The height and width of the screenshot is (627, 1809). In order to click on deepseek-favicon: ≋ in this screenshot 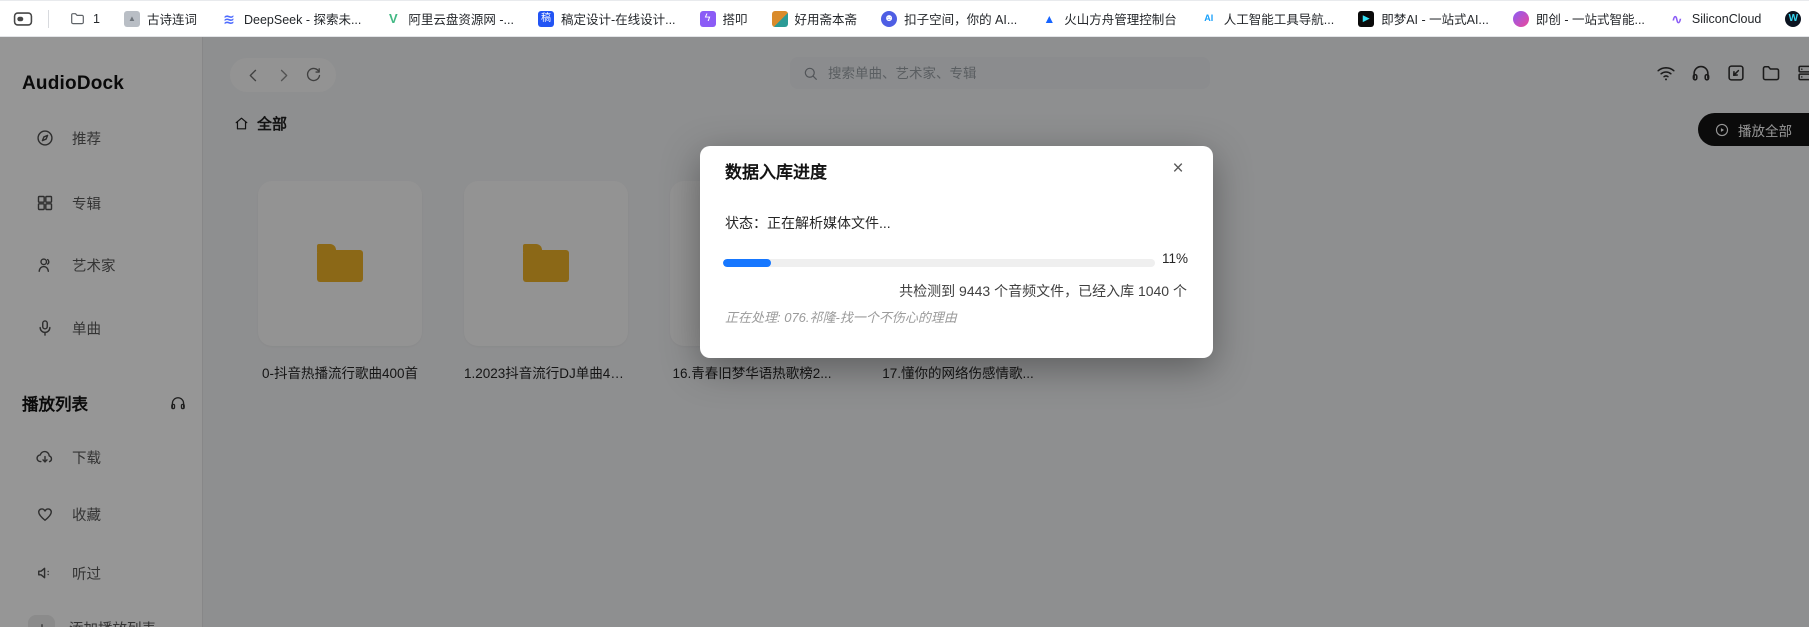, I will do `click(229, 18)`.